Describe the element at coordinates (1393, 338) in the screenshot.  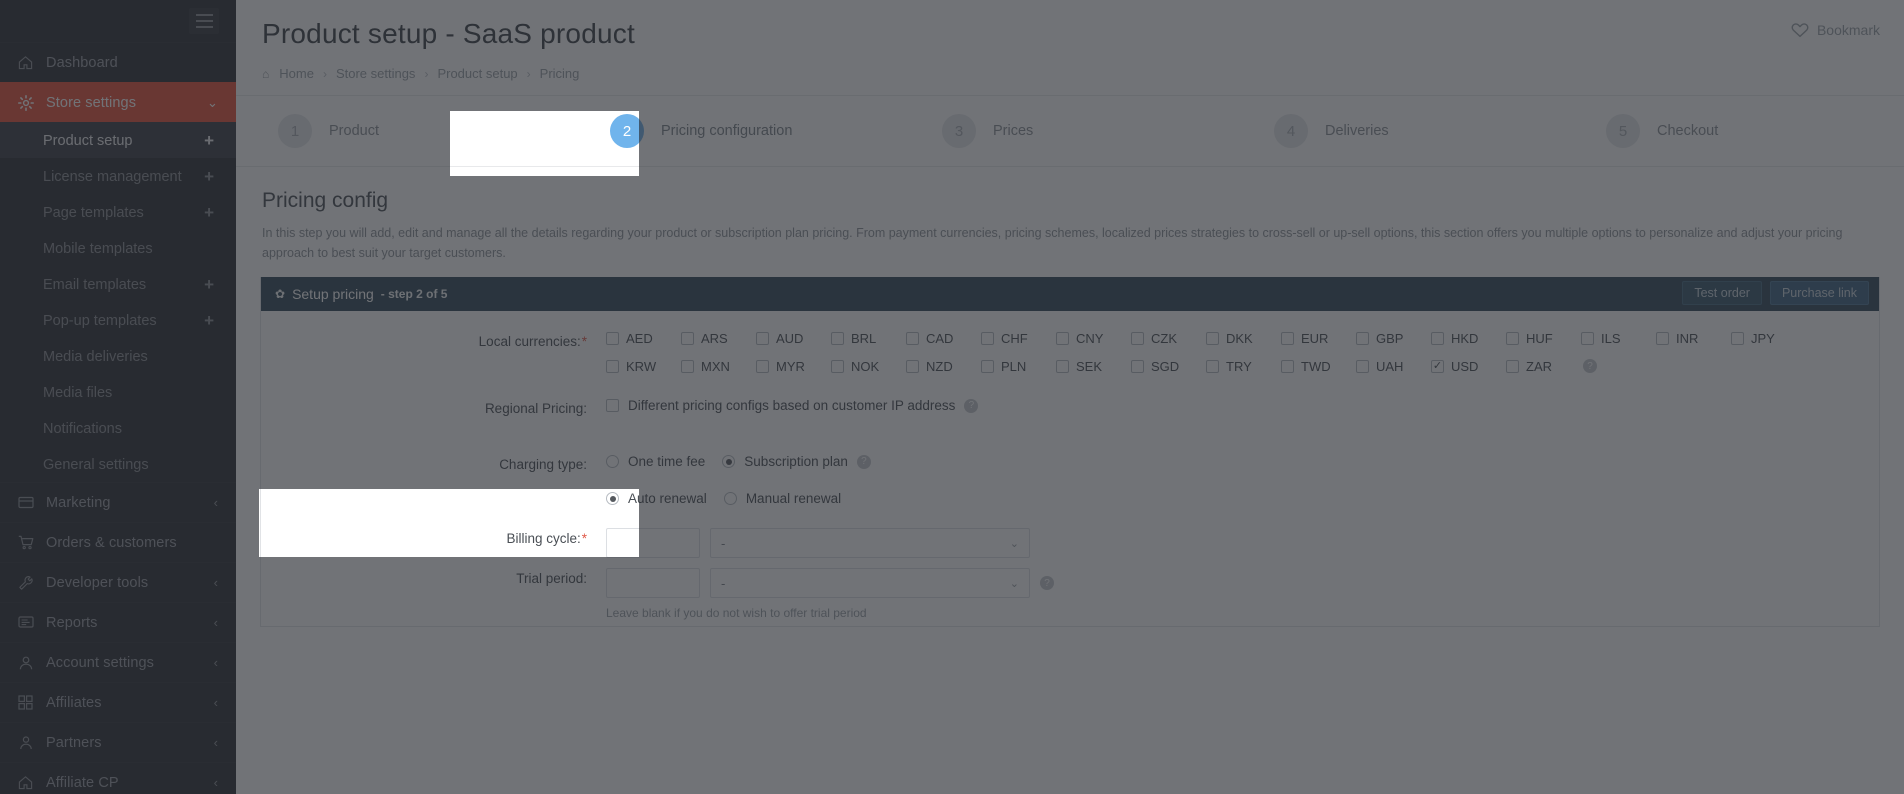
I see `currency-option-gbp: GBP` at that location.